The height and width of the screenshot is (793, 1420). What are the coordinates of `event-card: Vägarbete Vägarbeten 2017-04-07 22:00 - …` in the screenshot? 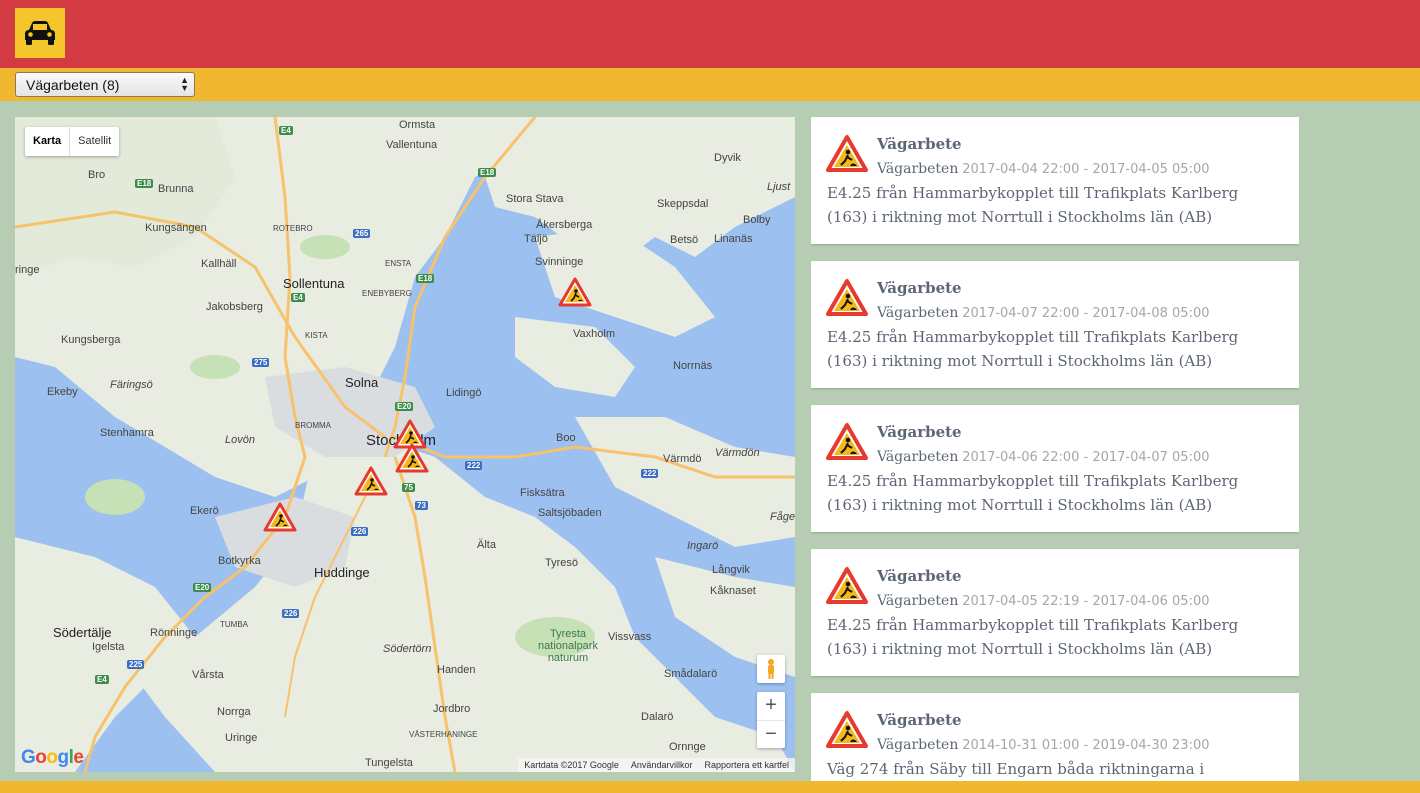 It's located at (1055, 324).